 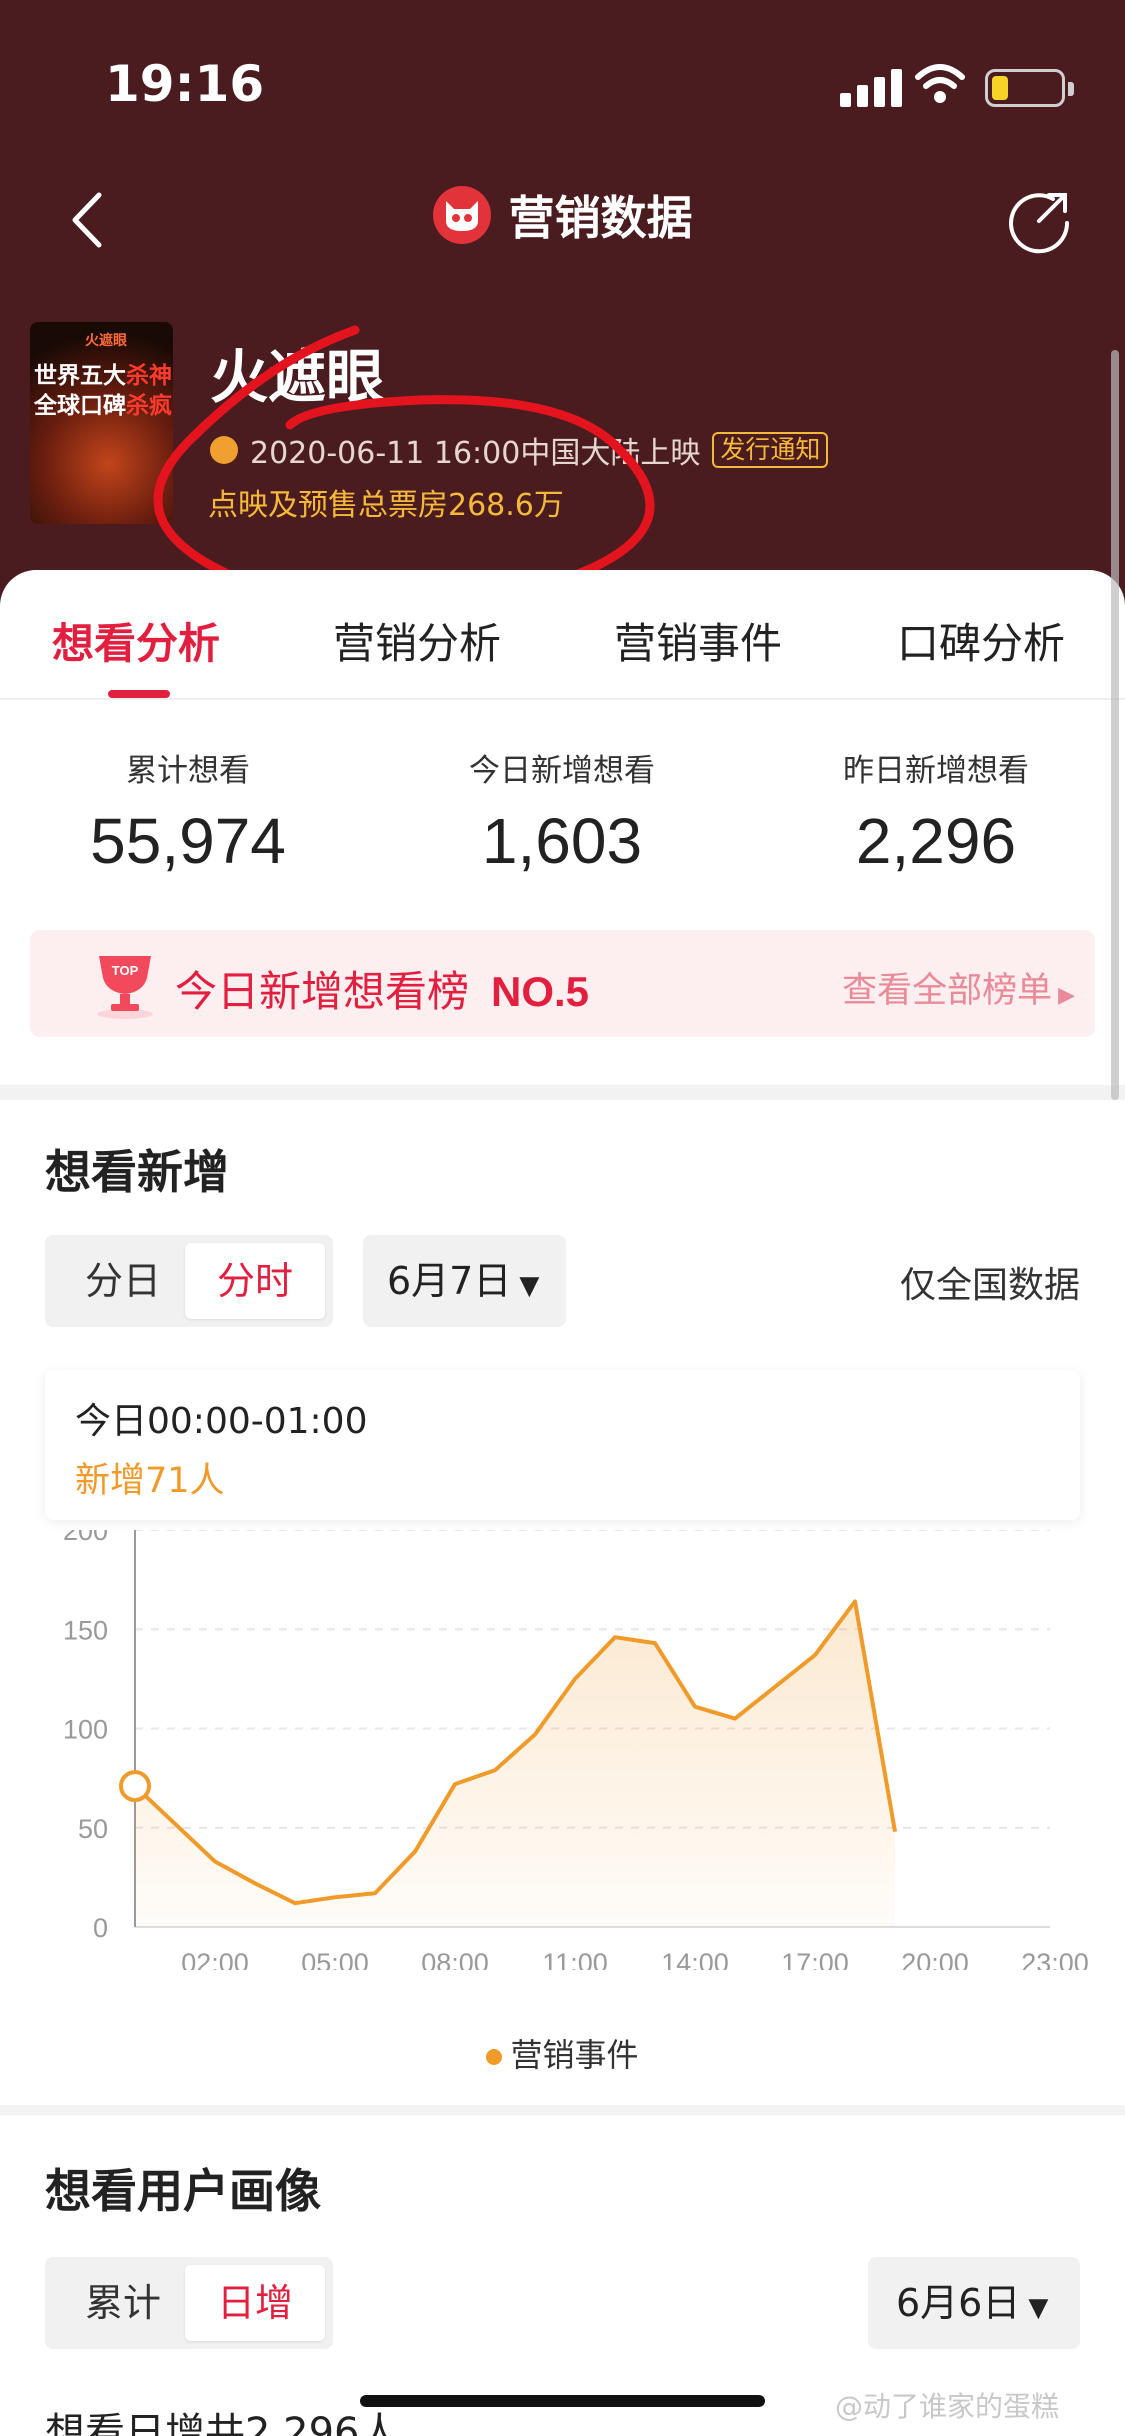 I want to click on stat-yesterday: 昨日新增想看 2,296, so click(x=936, y=811).